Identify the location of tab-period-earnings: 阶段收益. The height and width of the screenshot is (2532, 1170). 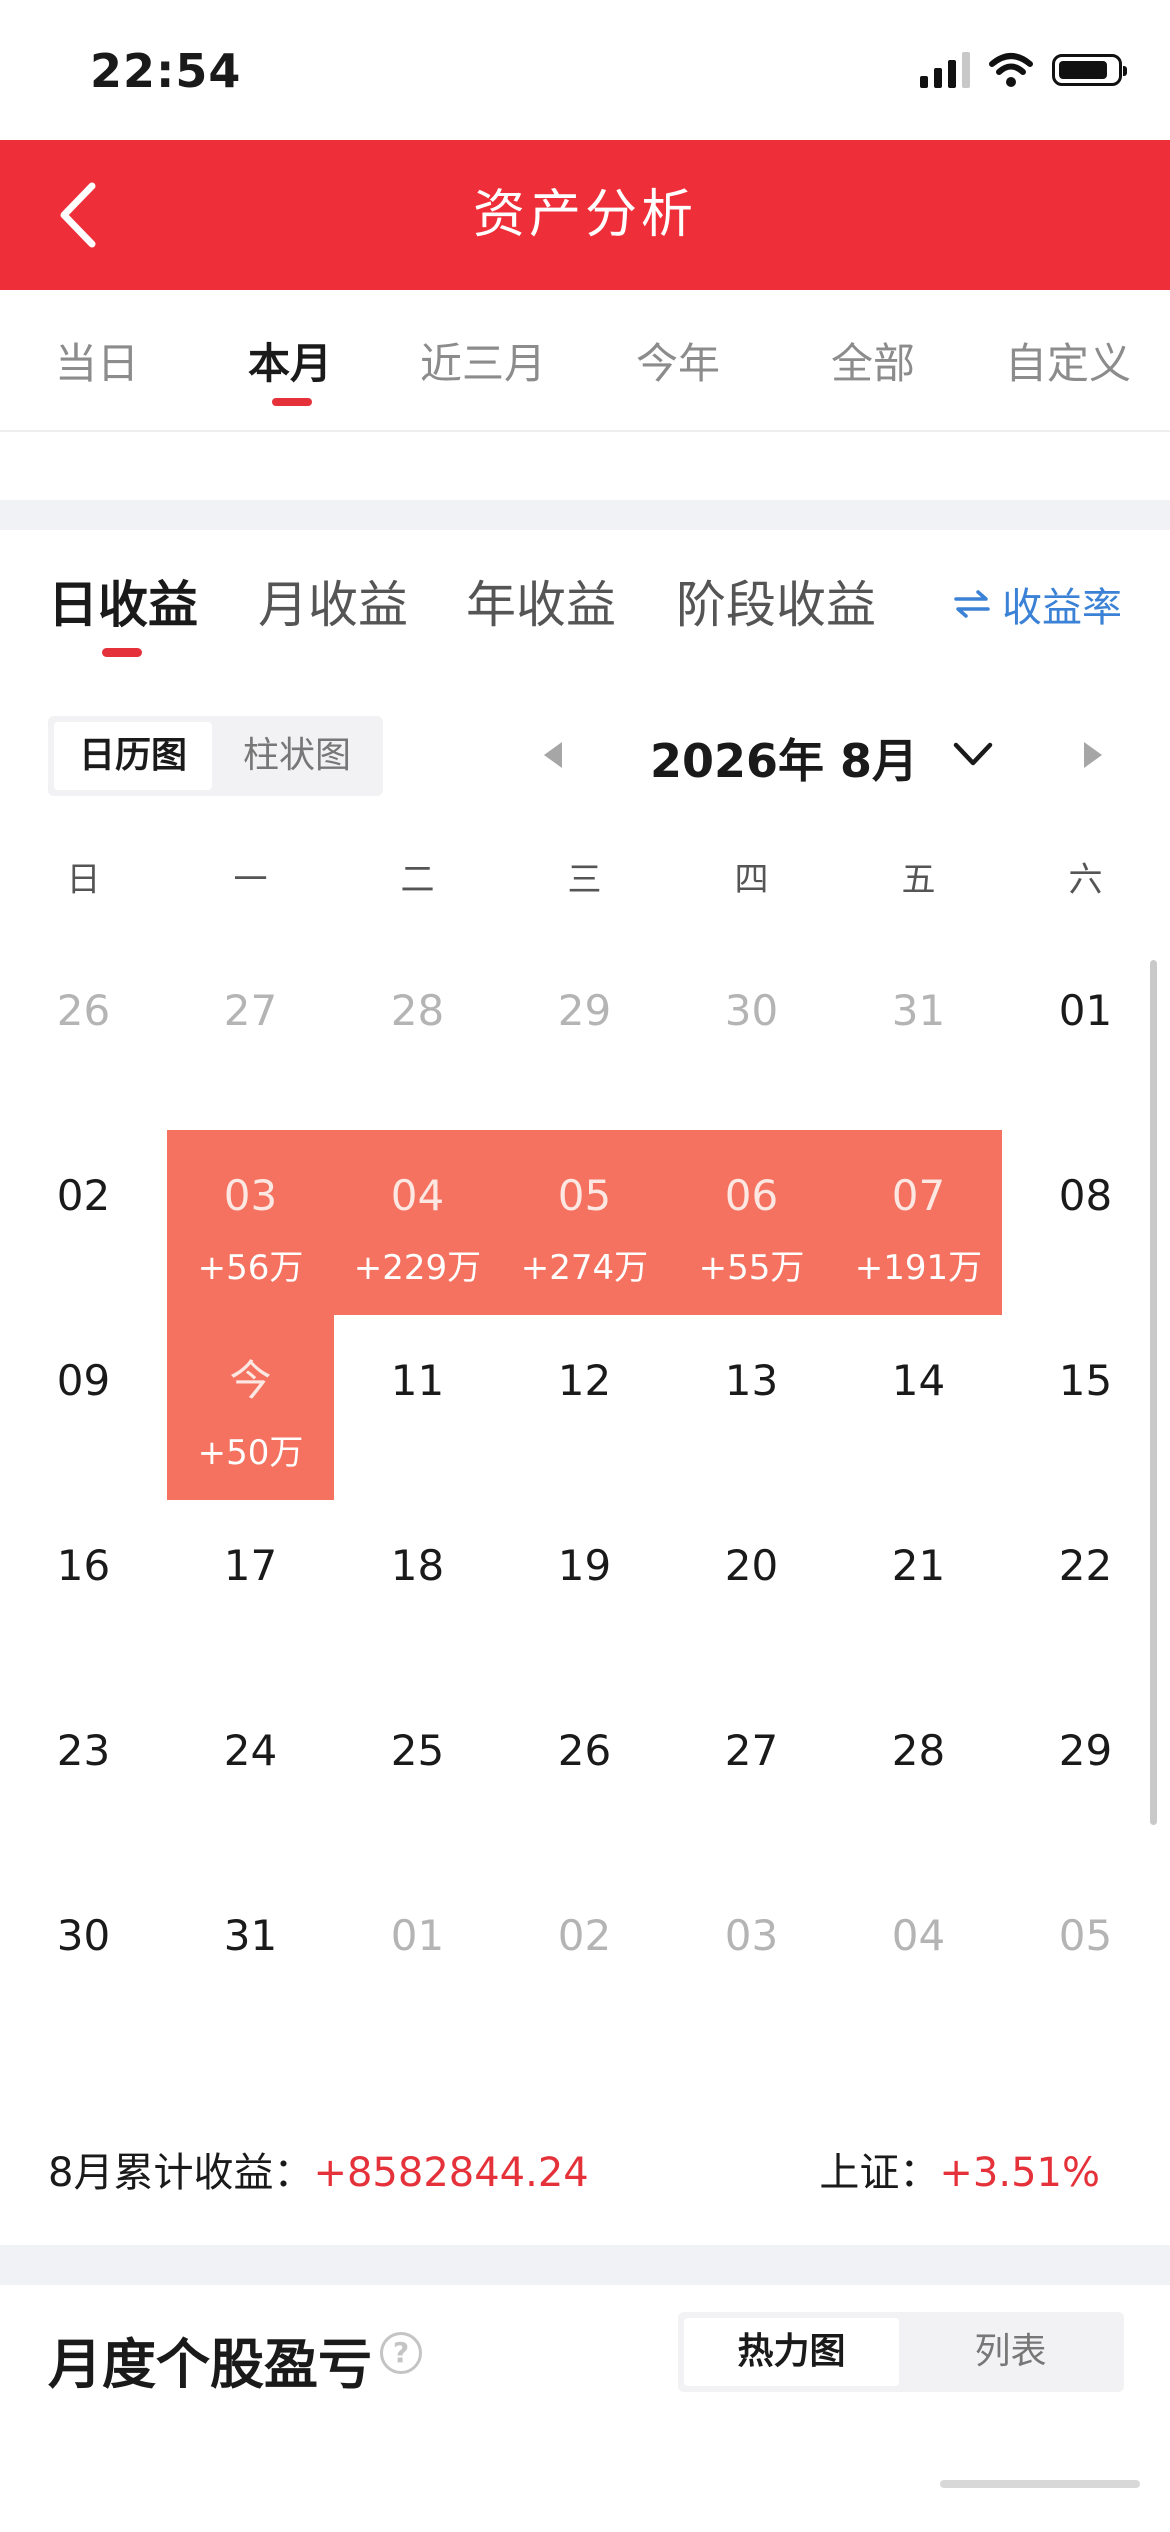
(776, 601).